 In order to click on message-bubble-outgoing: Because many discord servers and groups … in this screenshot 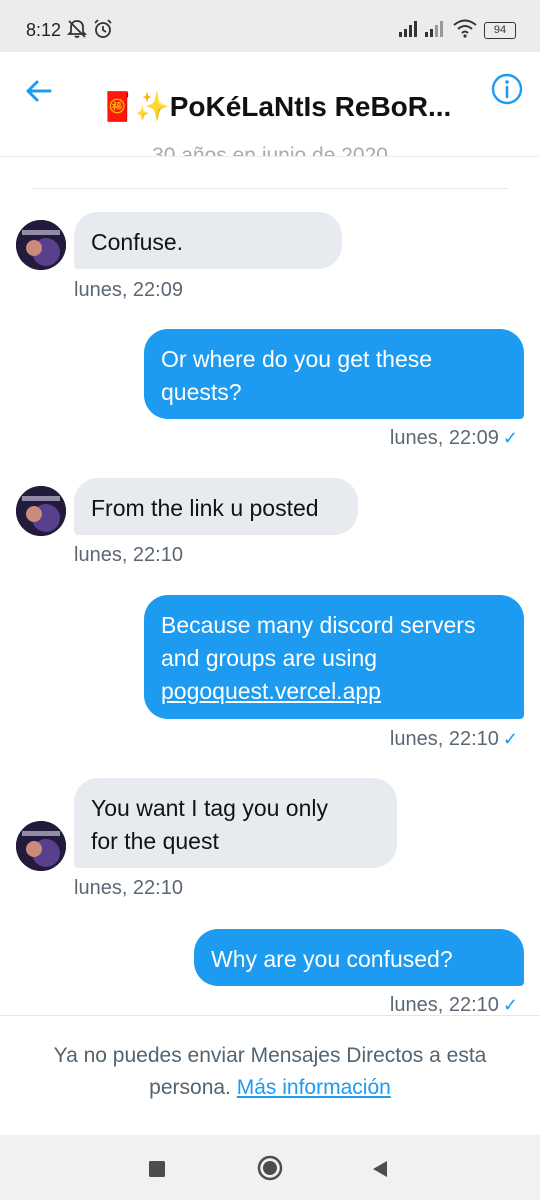, I will do `click(334, 657)`.